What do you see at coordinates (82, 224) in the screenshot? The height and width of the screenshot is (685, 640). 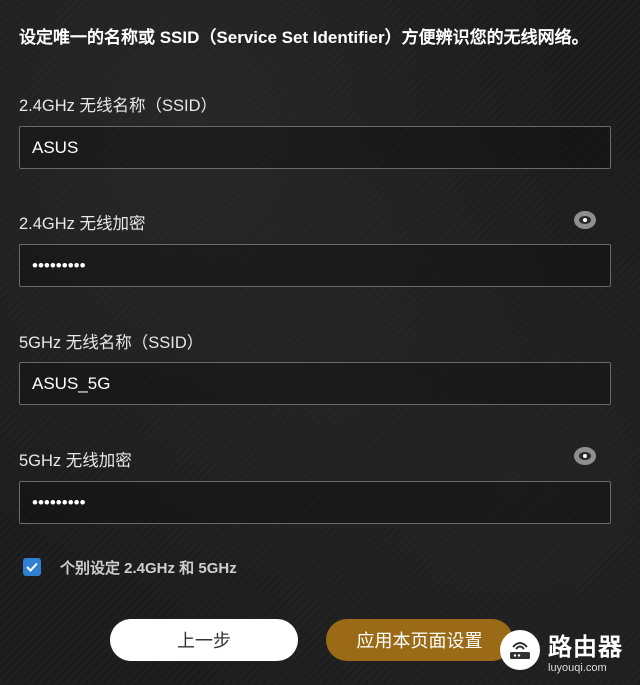 I see `password-24-label: 2.4GHz 无线加密` at bounding box center [82, 224].